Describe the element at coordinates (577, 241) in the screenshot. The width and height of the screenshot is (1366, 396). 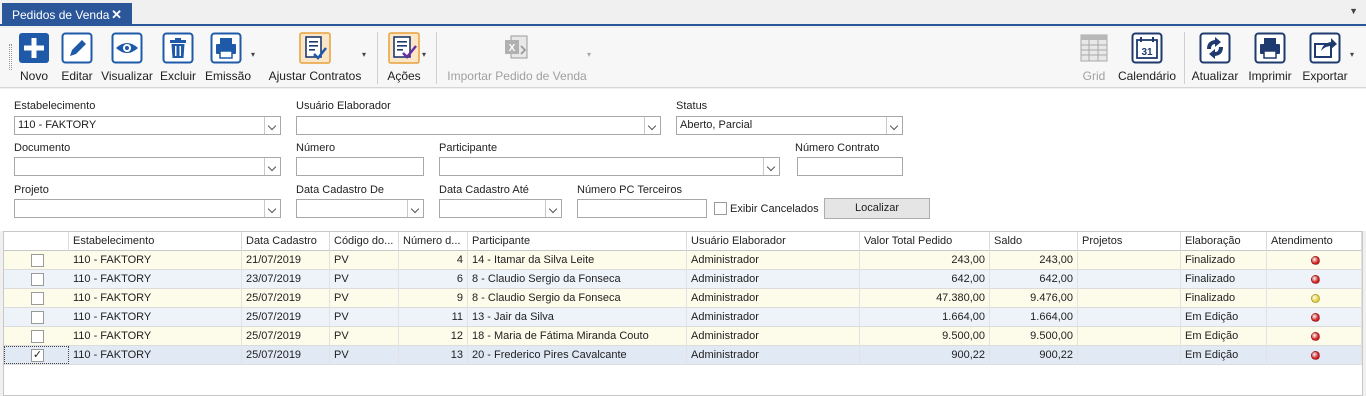
I see `column-header-participante: Participante` at that location.